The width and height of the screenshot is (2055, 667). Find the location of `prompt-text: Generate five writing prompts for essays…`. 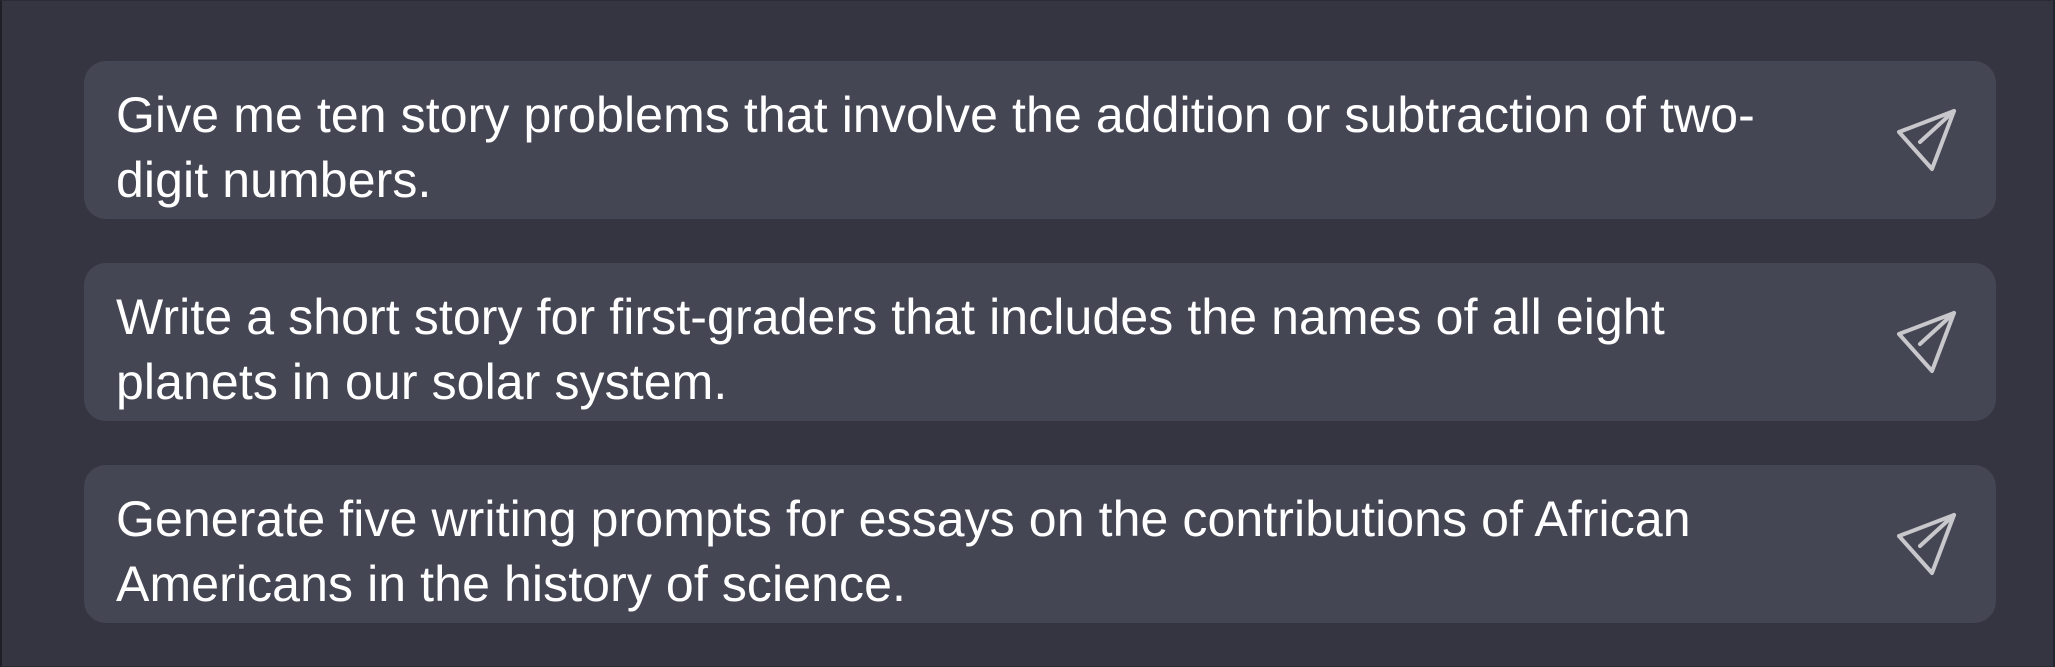

prompt-text: Generate five writing prompts for essays… is located at coordinates (903, 551).